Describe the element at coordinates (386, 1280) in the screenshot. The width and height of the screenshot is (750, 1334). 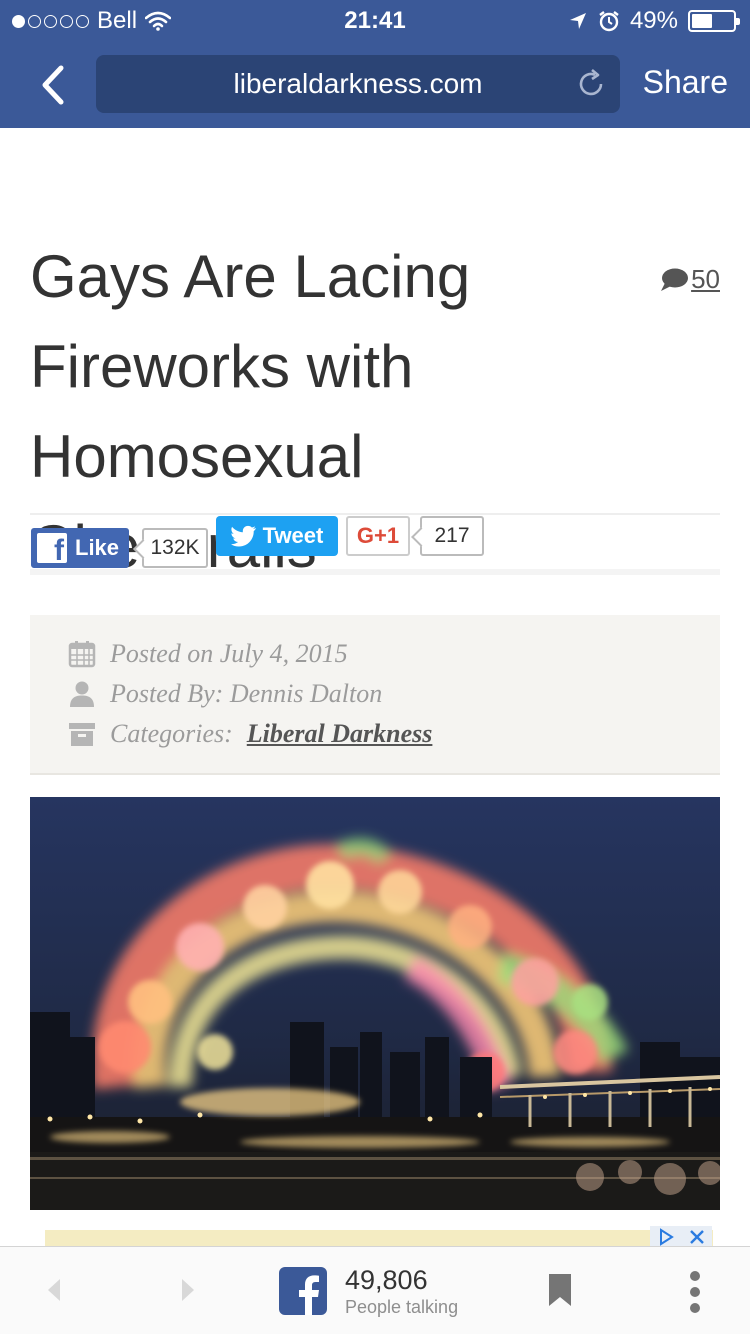
I see `people-talking-count: 49,806` at that location.